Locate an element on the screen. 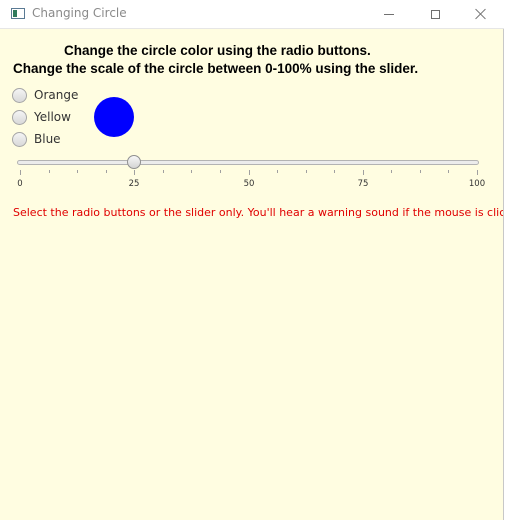 The height and width of the screenshot is (520, 512). colored-circle is located at coordinates (114, 117).